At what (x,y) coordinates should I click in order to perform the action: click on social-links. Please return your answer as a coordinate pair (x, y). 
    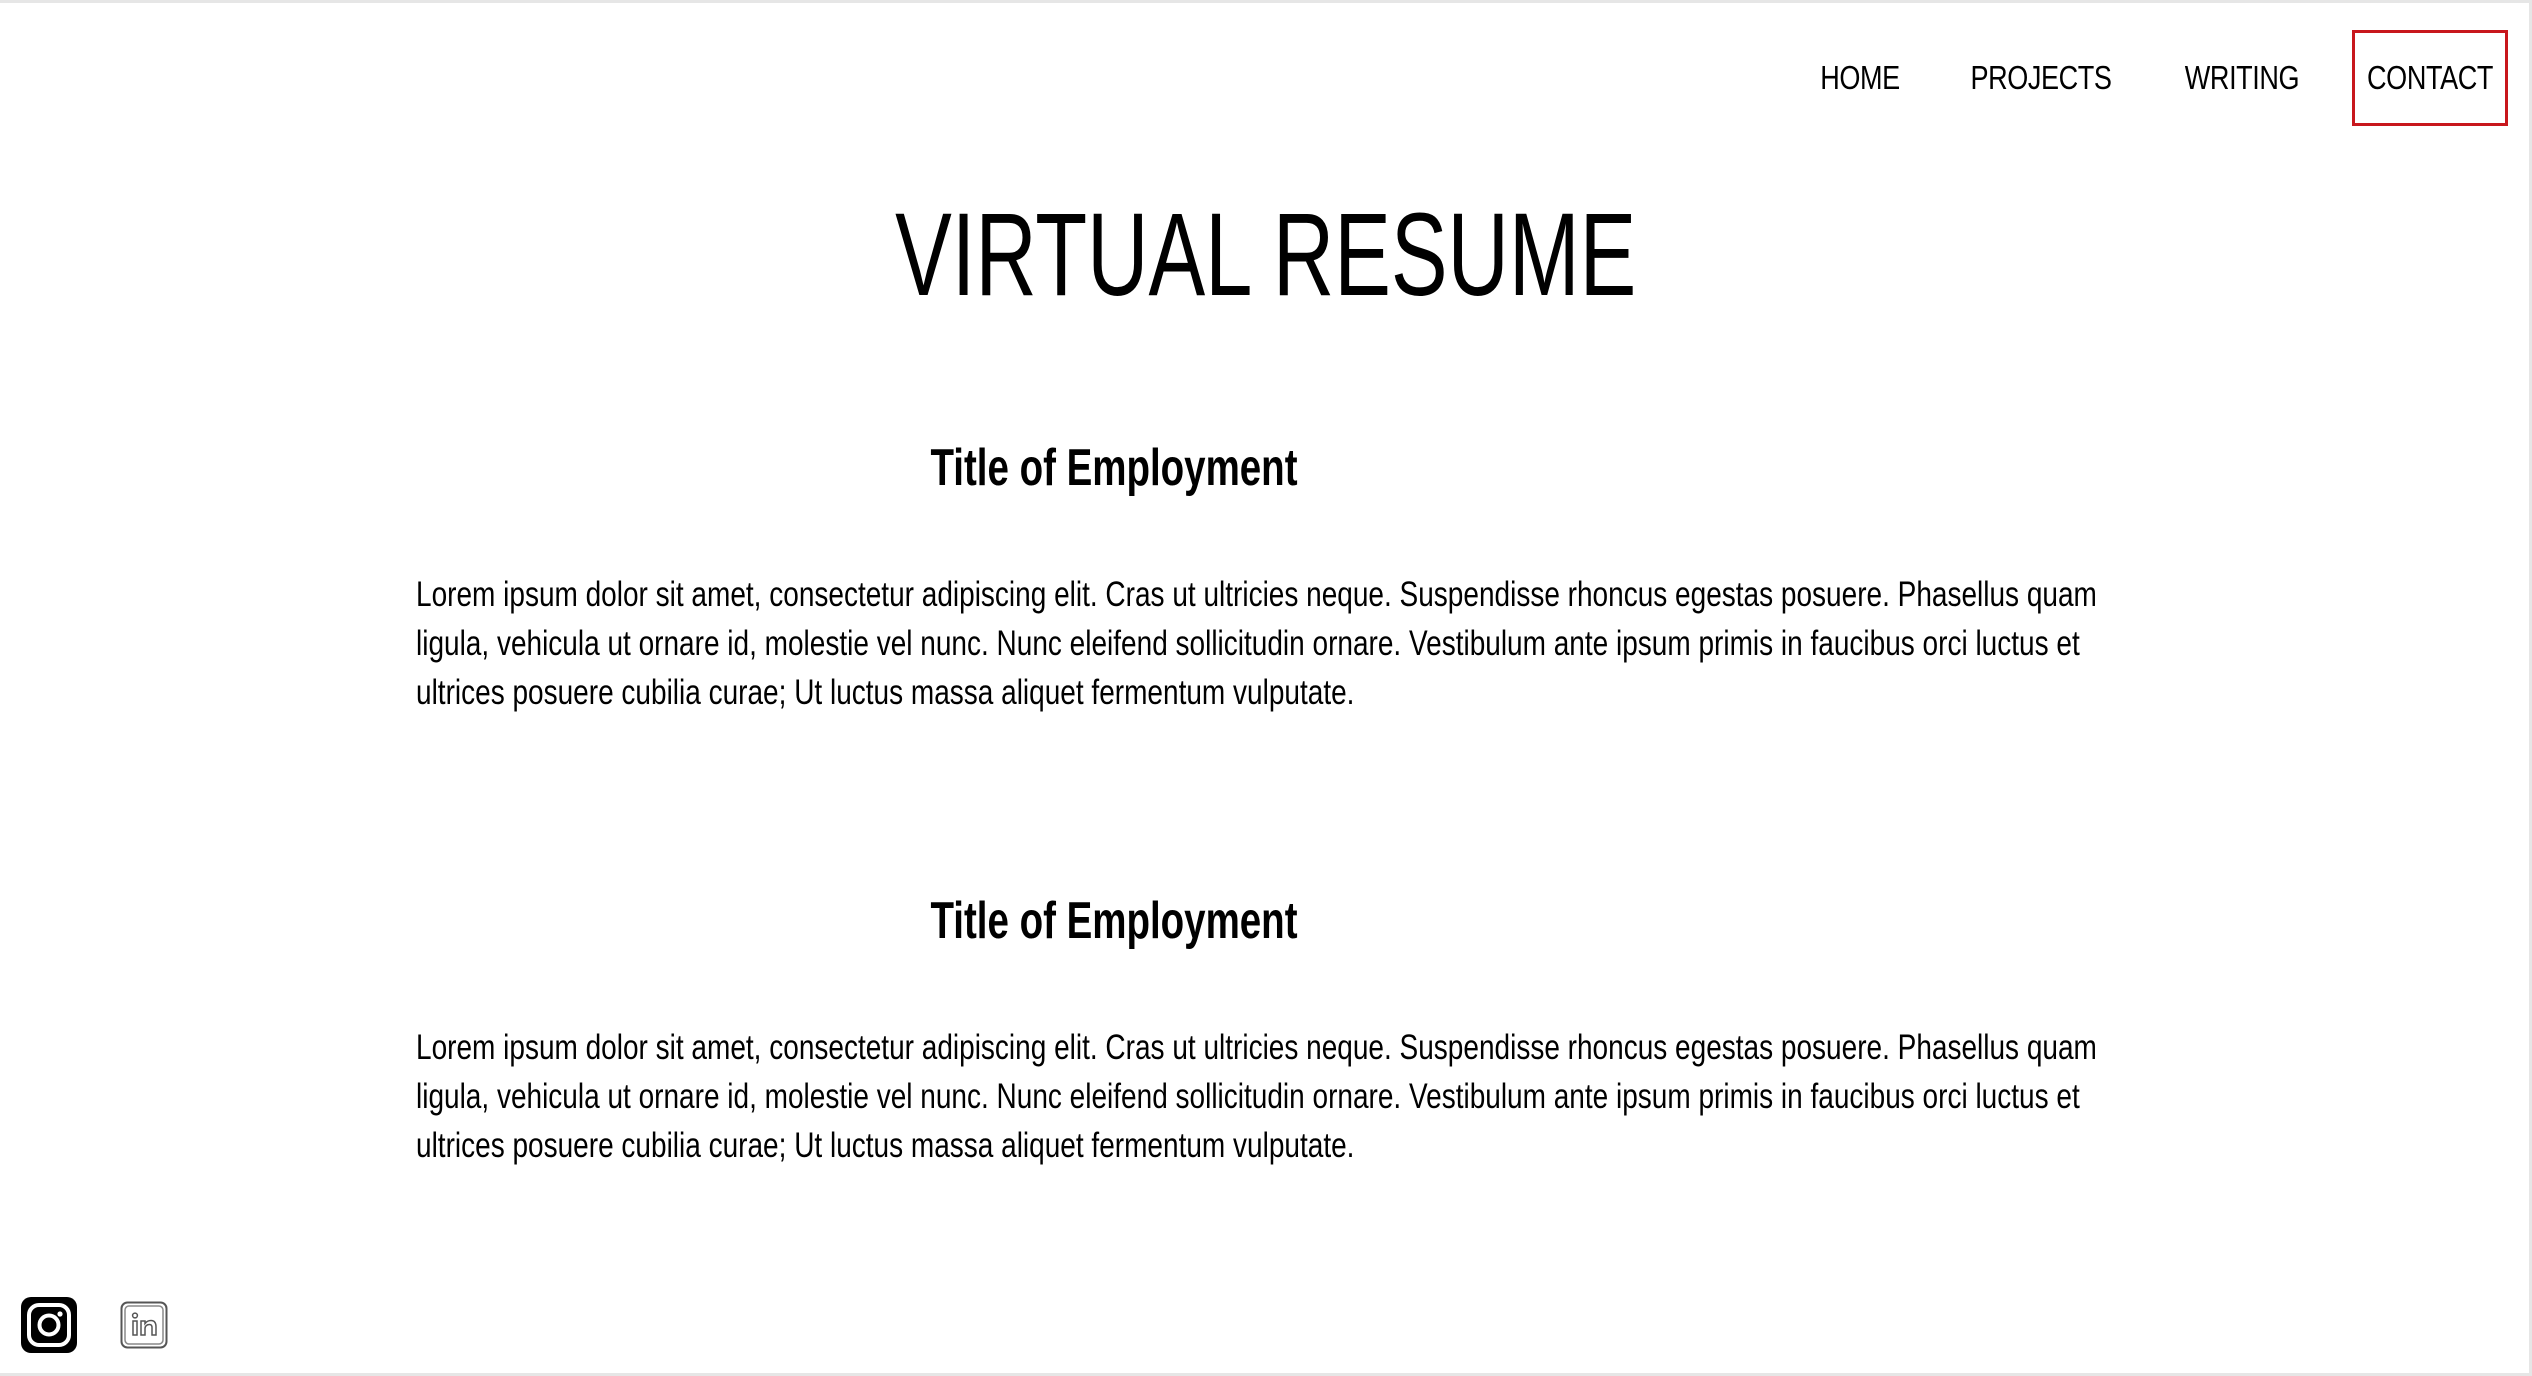
    Looking at the image, I should click on (94, 1325).